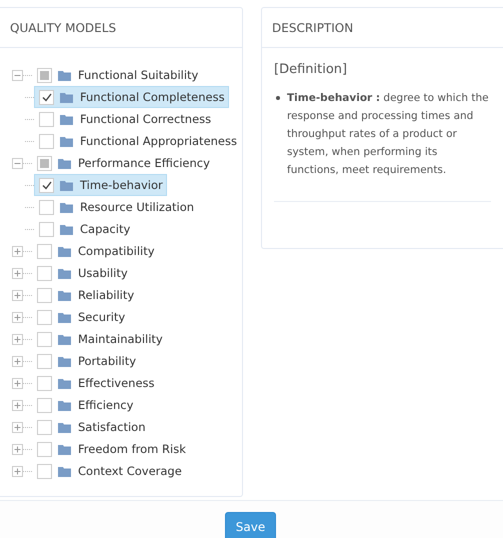  I want to click on tree-item: Functional Correctness, so click(147, 119).